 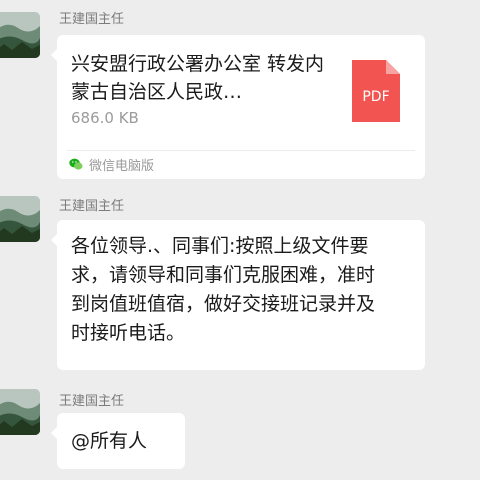 What do you see at coordinates (376, 97) in the screenshot?
I see `pdf-type-label: PDF` at bounding box center [376, 97].